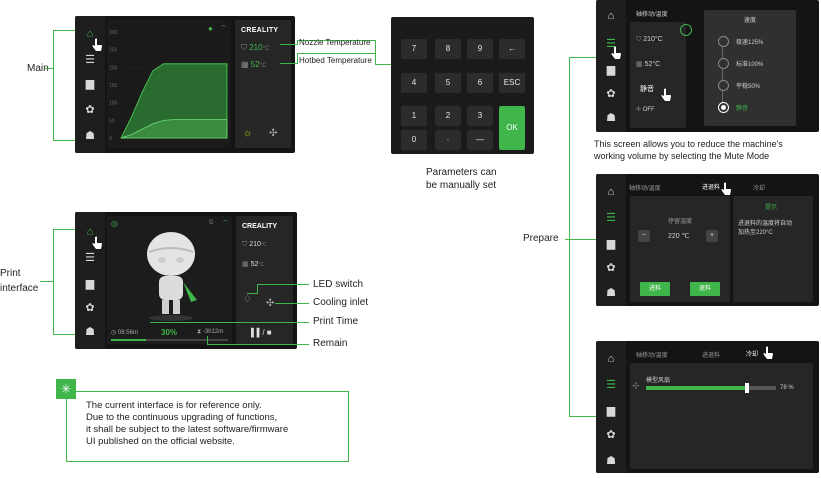 The image size is (821, 478). What do you see at coordinates (655, 289) in the screenshot?
I see `feed-in-button: 进料` at bounding box center [655, 289].